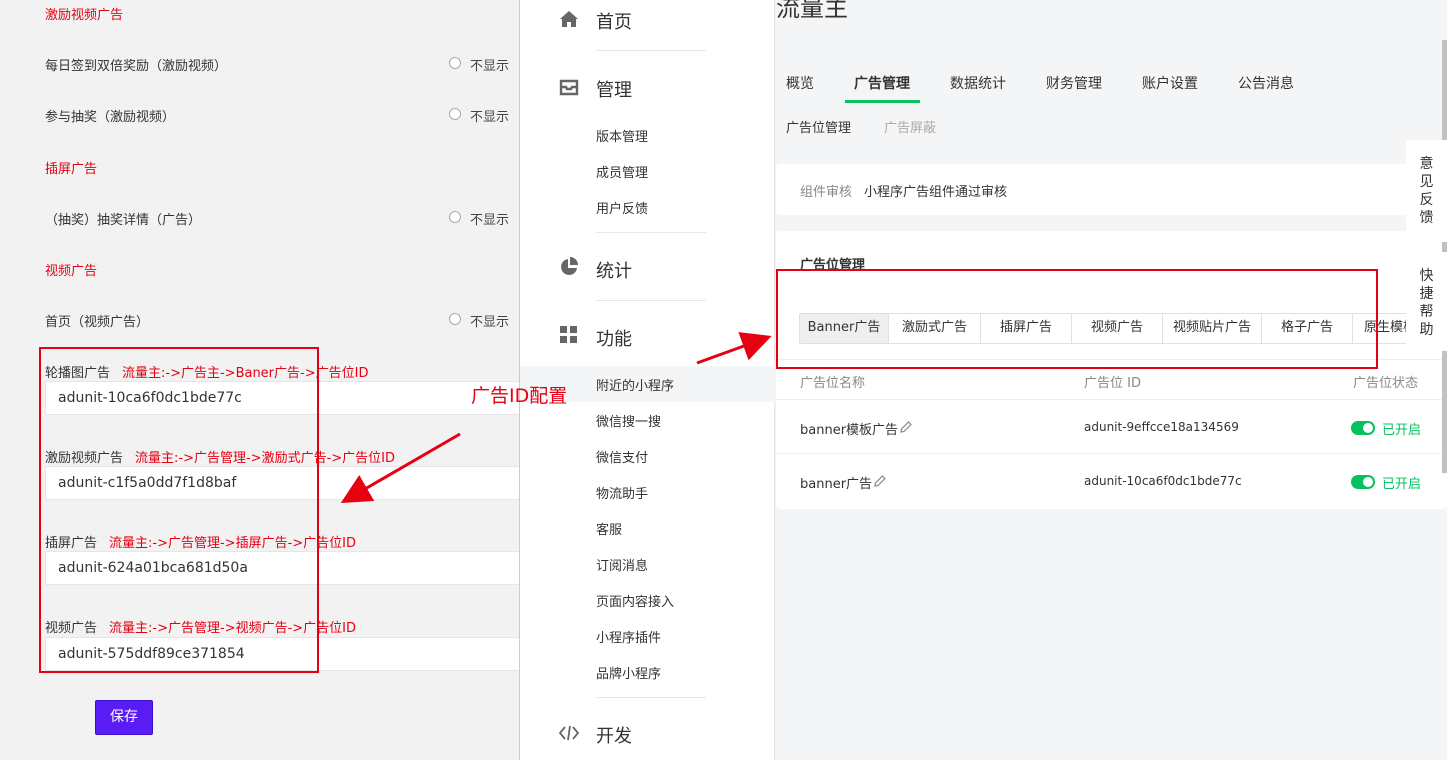 The height and width of the screenshot is (760, 1447). I want to click on tab-data-stats: 数据统计, so click(978, 83).